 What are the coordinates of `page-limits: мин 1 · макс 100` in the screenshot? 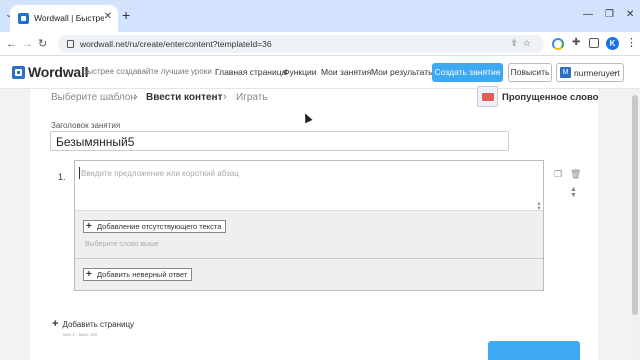 It's located at (80, 334).